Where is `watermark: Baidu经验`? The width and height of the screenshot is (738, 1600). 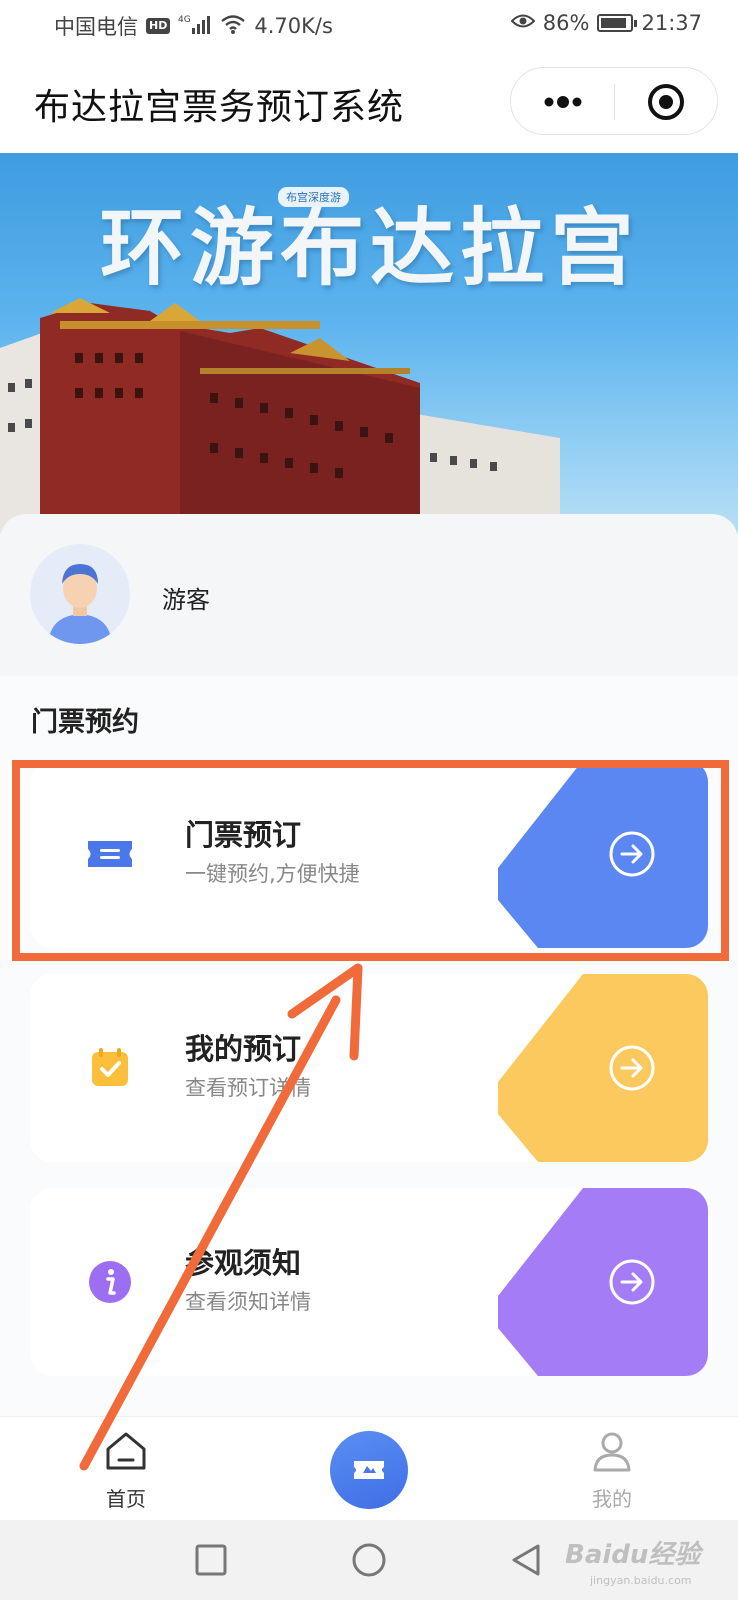
watermark: Baidu经验 is located at coordinates (633, 1555).